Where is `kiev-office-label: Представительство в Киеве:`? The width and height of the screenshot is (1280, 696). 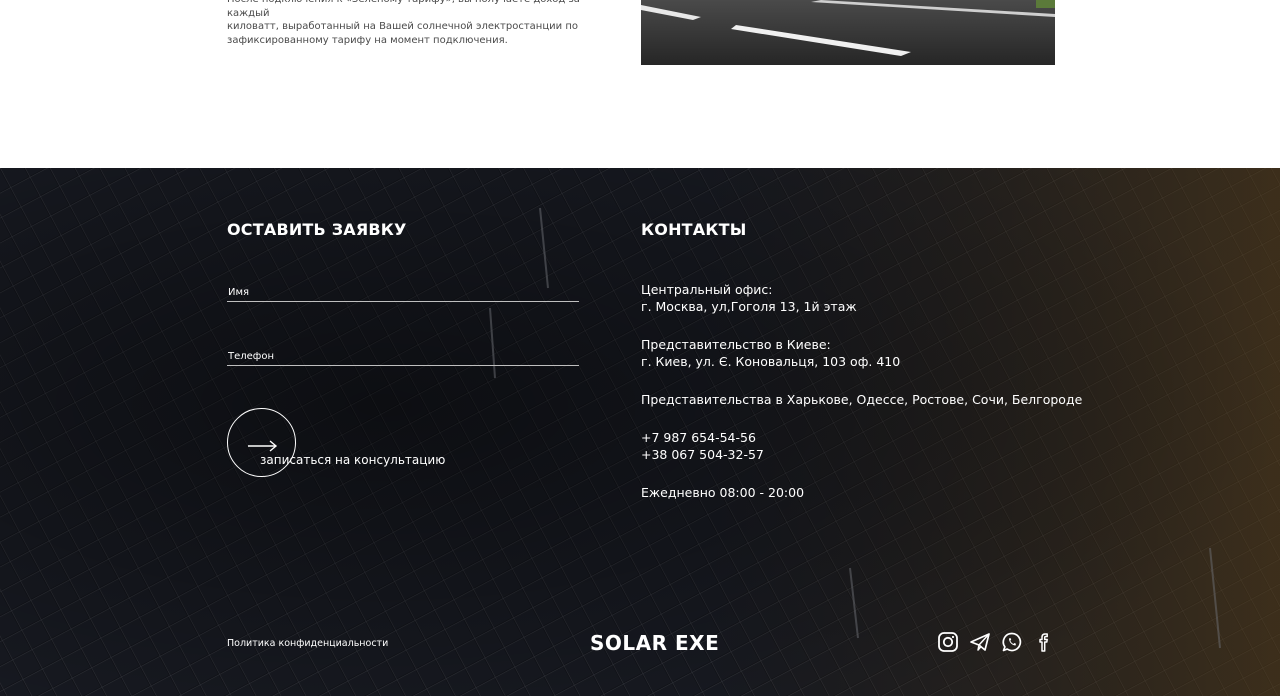
kiev-office-label: Представительство в Киеве: is located at coordinates (736, 344).